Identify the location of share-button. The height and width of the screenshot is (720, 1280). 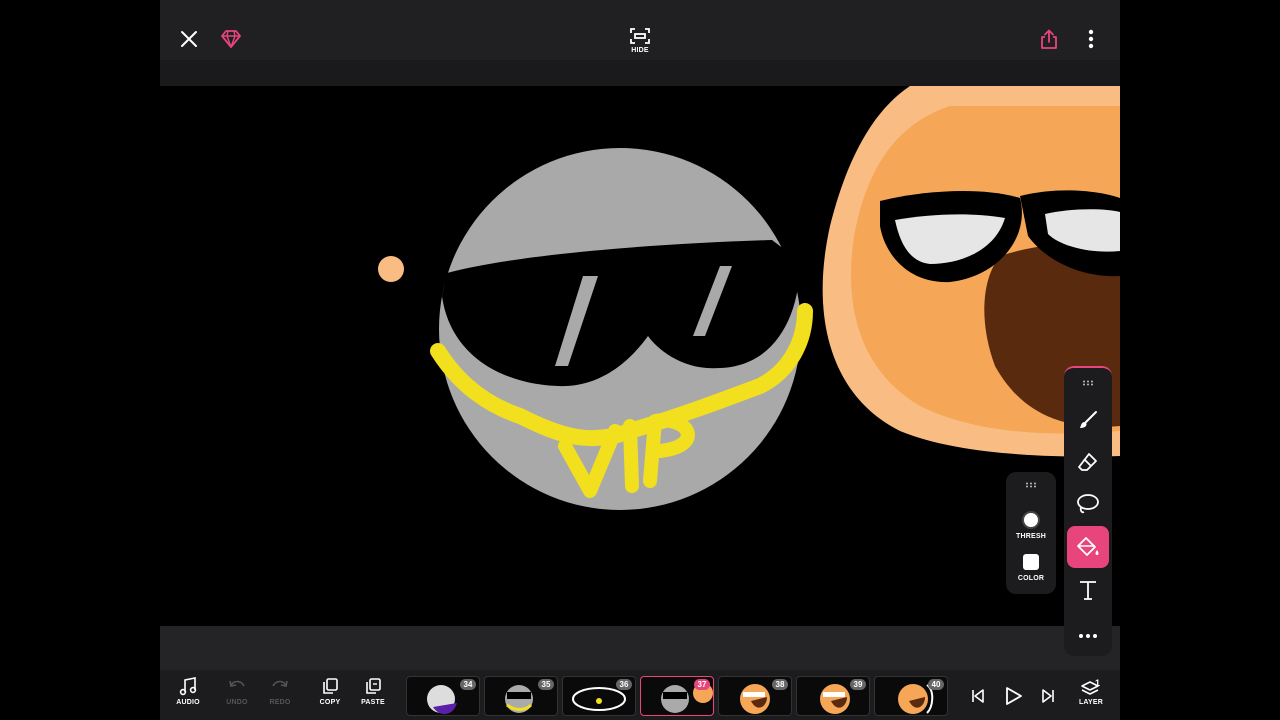
(1049, 39).